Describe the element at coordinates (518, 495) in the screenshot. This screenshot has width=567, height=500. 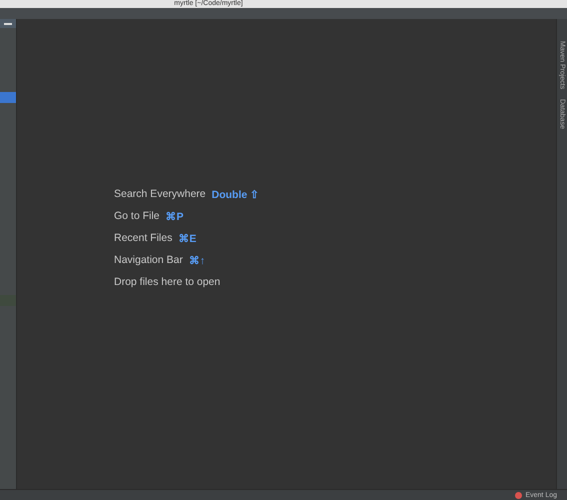
I see `error-icon` at that location.